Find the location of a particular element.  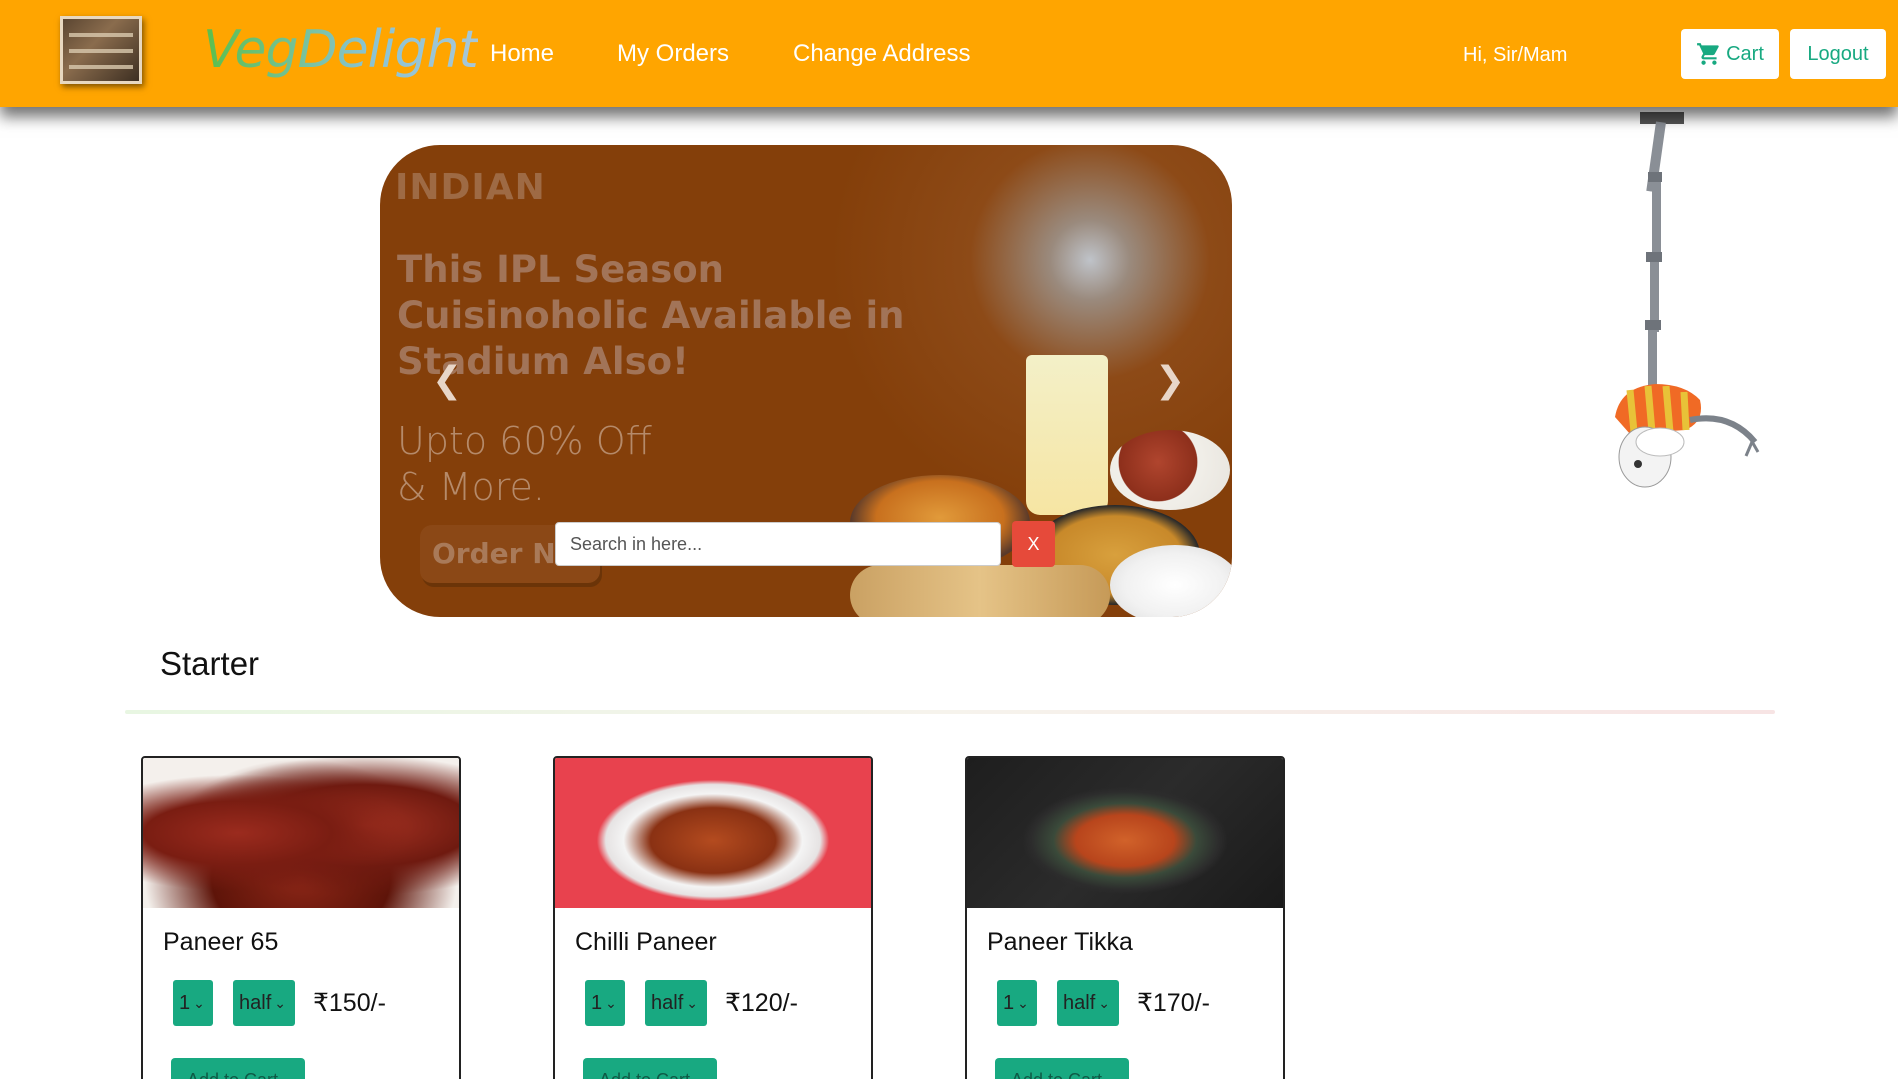

cart-button: Cart is located at coordinates (1730, 54).